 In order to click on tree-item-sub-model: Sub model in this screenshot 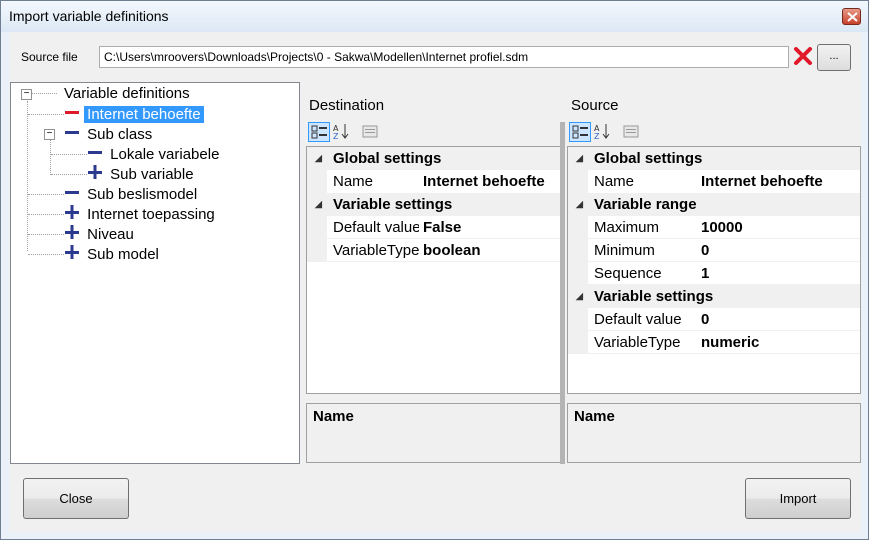, I will do `click(113, 254)`.